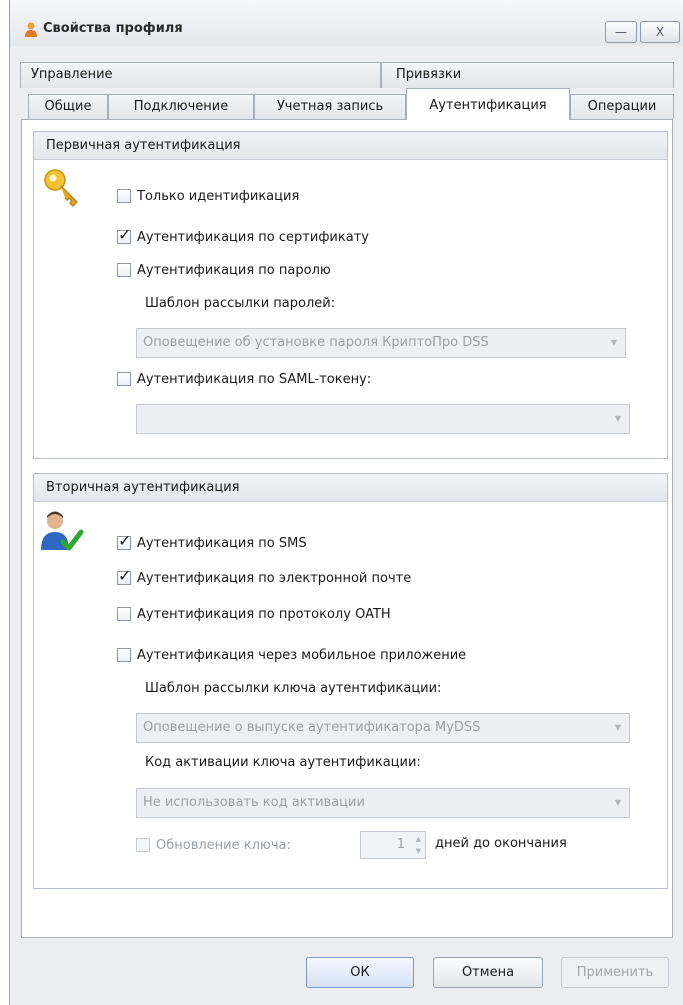 This screenshot has height=1005, width=683. What do you see at coordinates (501, 843) in the screenshot?
I see `days-before-expiry-label: дней до окончания` at bounding box center [501, 843].